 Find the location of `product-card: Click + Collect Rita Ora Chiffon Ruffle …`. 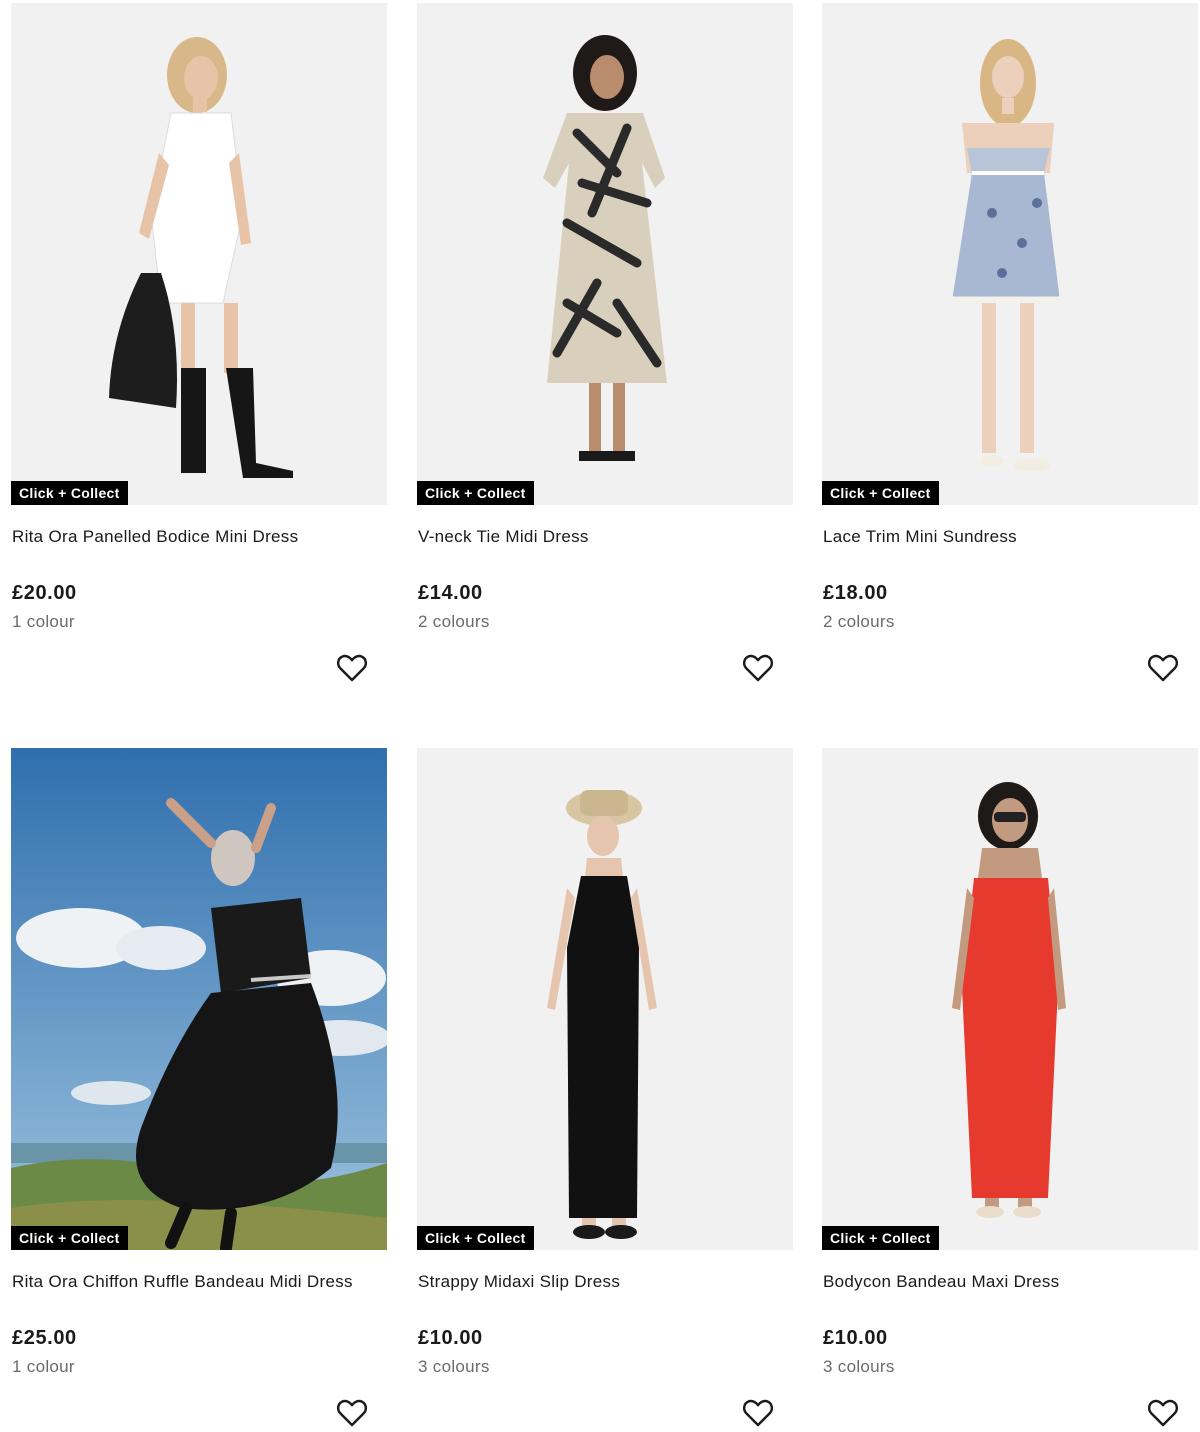

product-card: Click + Collect Rita Ora Chiffon Ruffle … is located at coordinates (199, 1090).